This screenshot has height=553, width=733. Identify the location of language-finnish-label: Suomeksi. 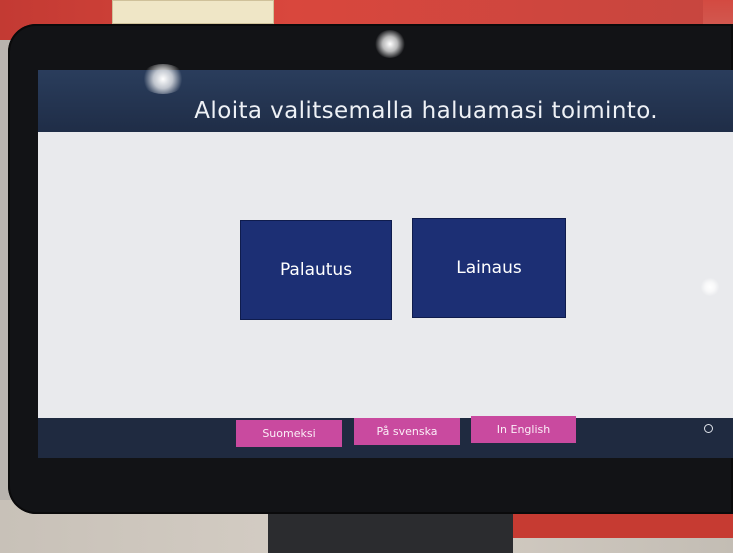
(289, 433).